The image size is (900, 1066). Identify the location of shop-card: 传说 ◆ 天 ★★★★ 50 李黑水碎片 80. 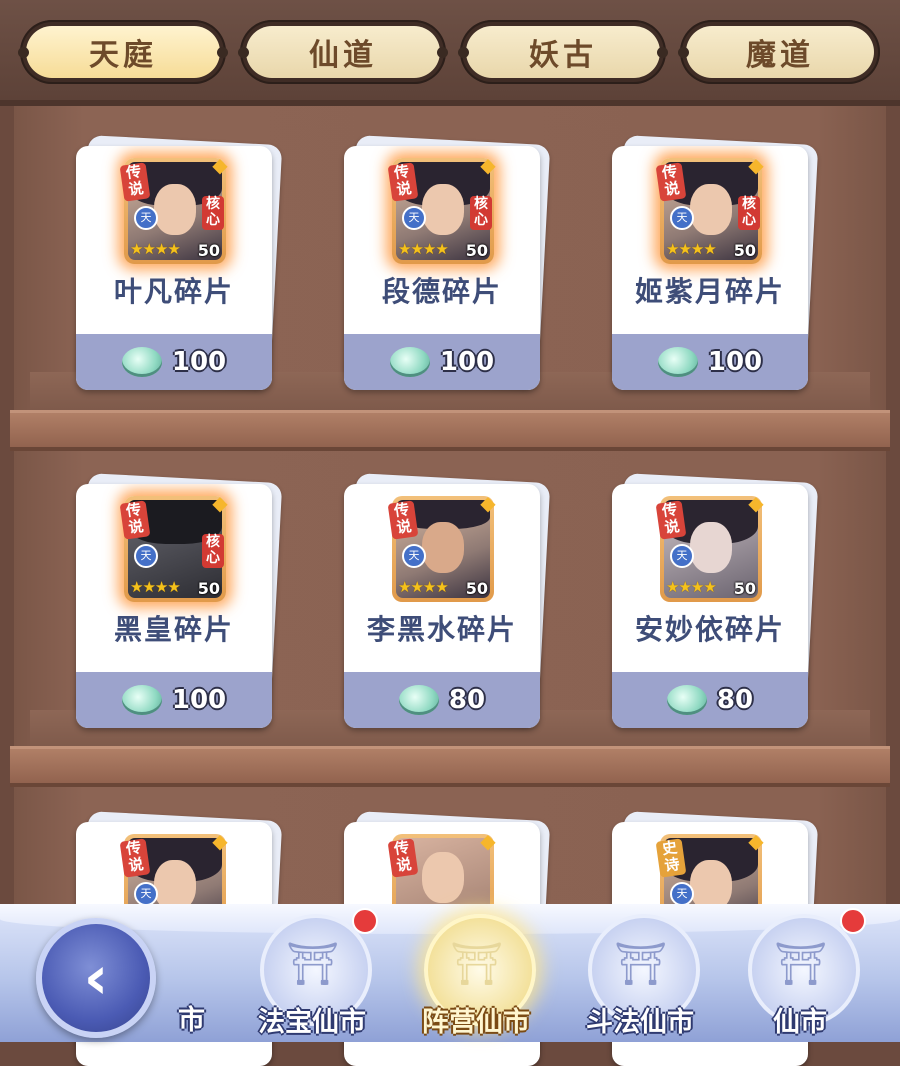
(447, 600).